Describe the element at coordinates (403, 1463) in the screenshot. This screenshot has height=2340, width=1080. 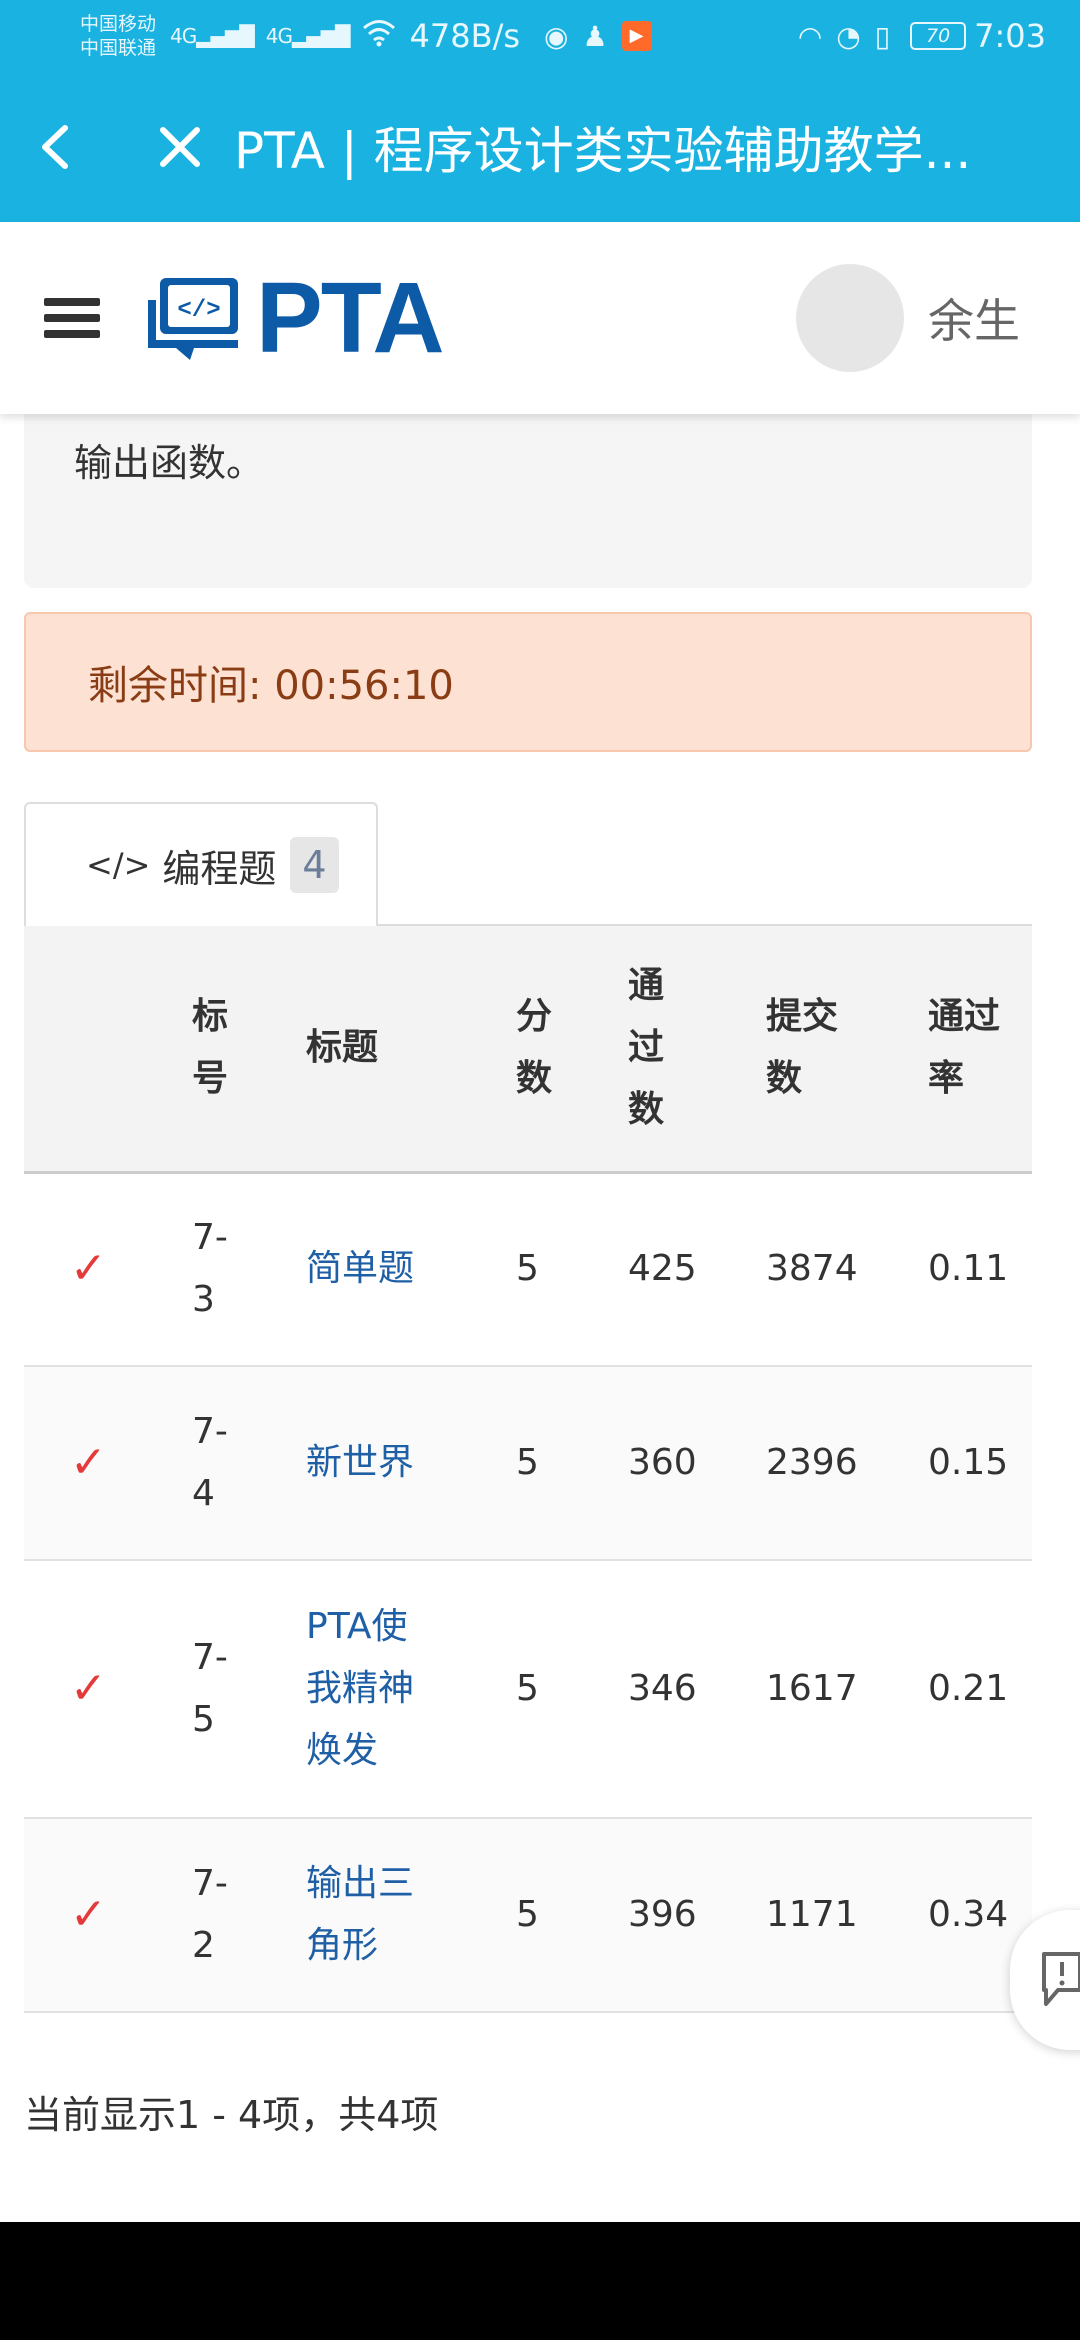
I see `problem-title-link: 新世界` at that location.